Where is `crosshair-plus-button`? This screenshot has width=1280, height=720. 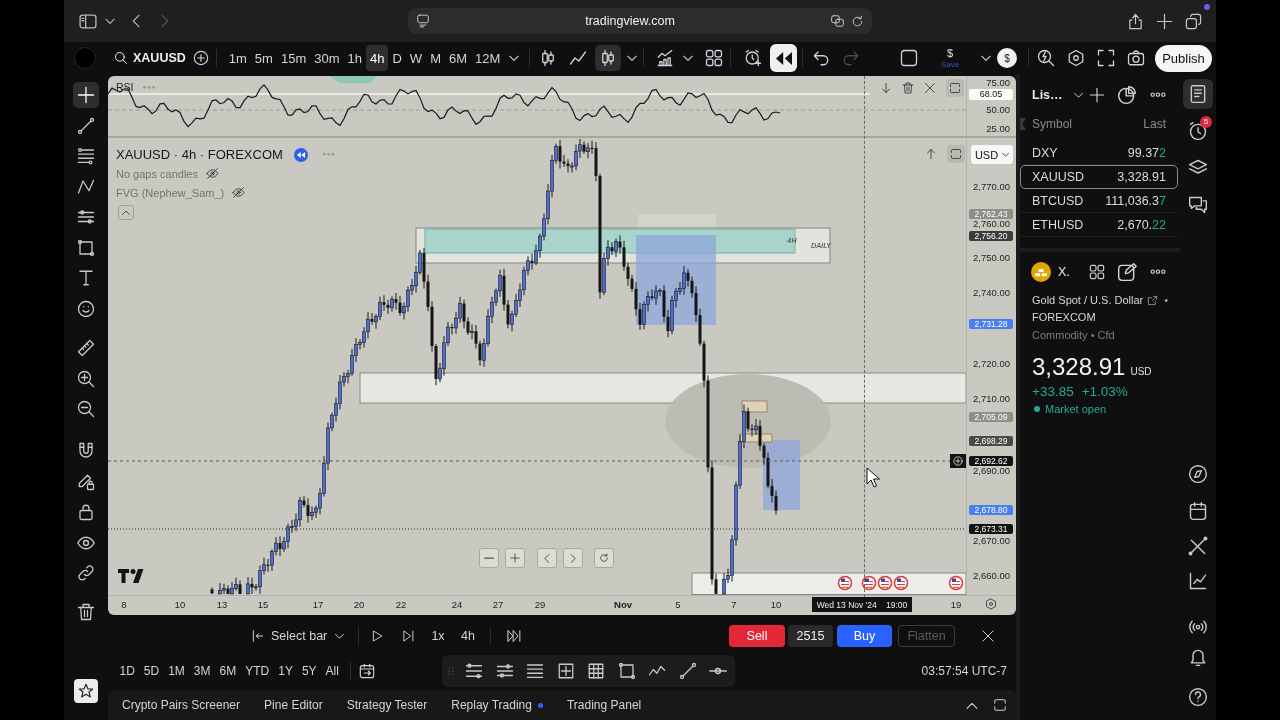
crosshair-plus-button is located at coordinates (958, 461).